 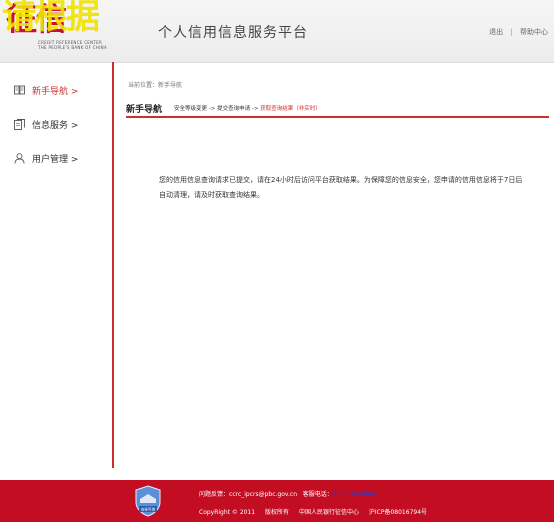 What do you see at coordinates (144, 110) in the screenshot?
I see `section-title: 新手导航` at bounding box center [144, 110].